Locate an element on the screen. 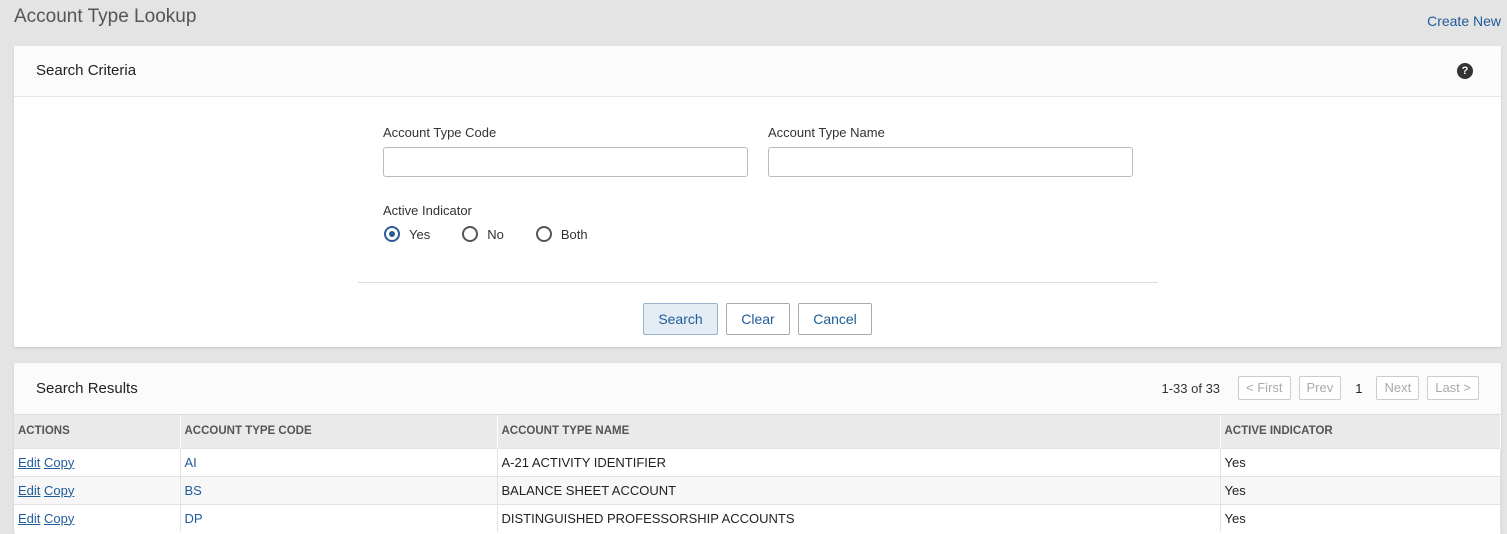 This screenshot has height=534, width=1507. current-page-number: 1 is located at coordinates (1359, 388).